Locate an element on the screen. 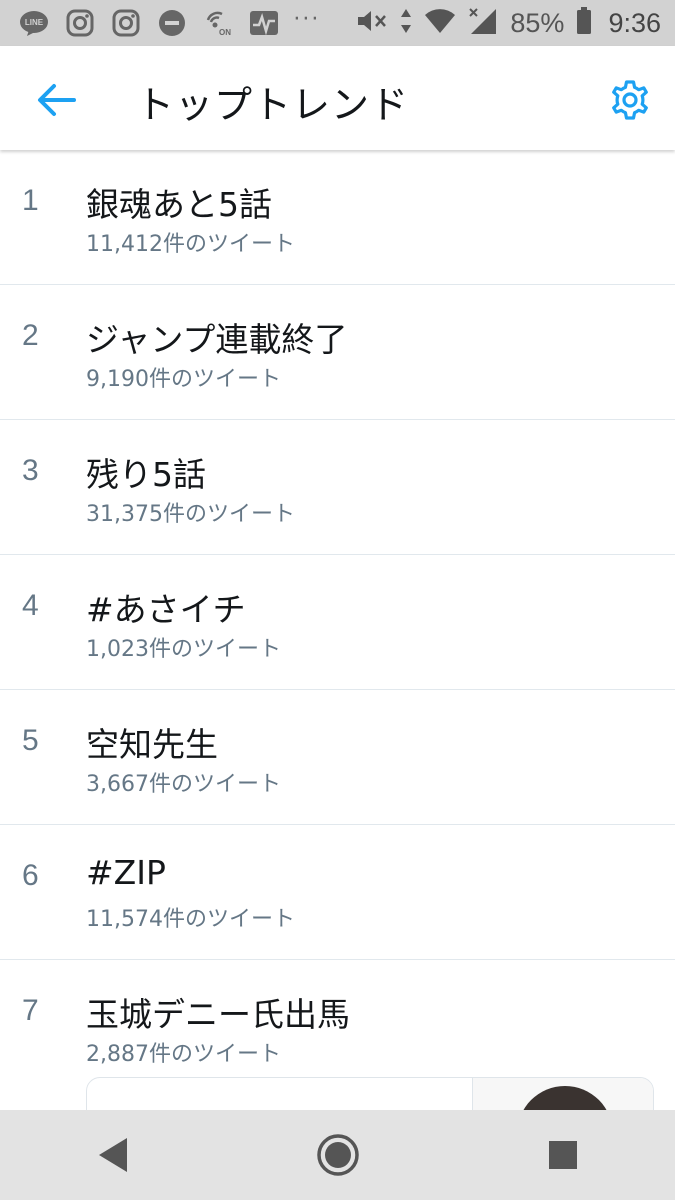  gear-icon is located at coordinates (630, 100).